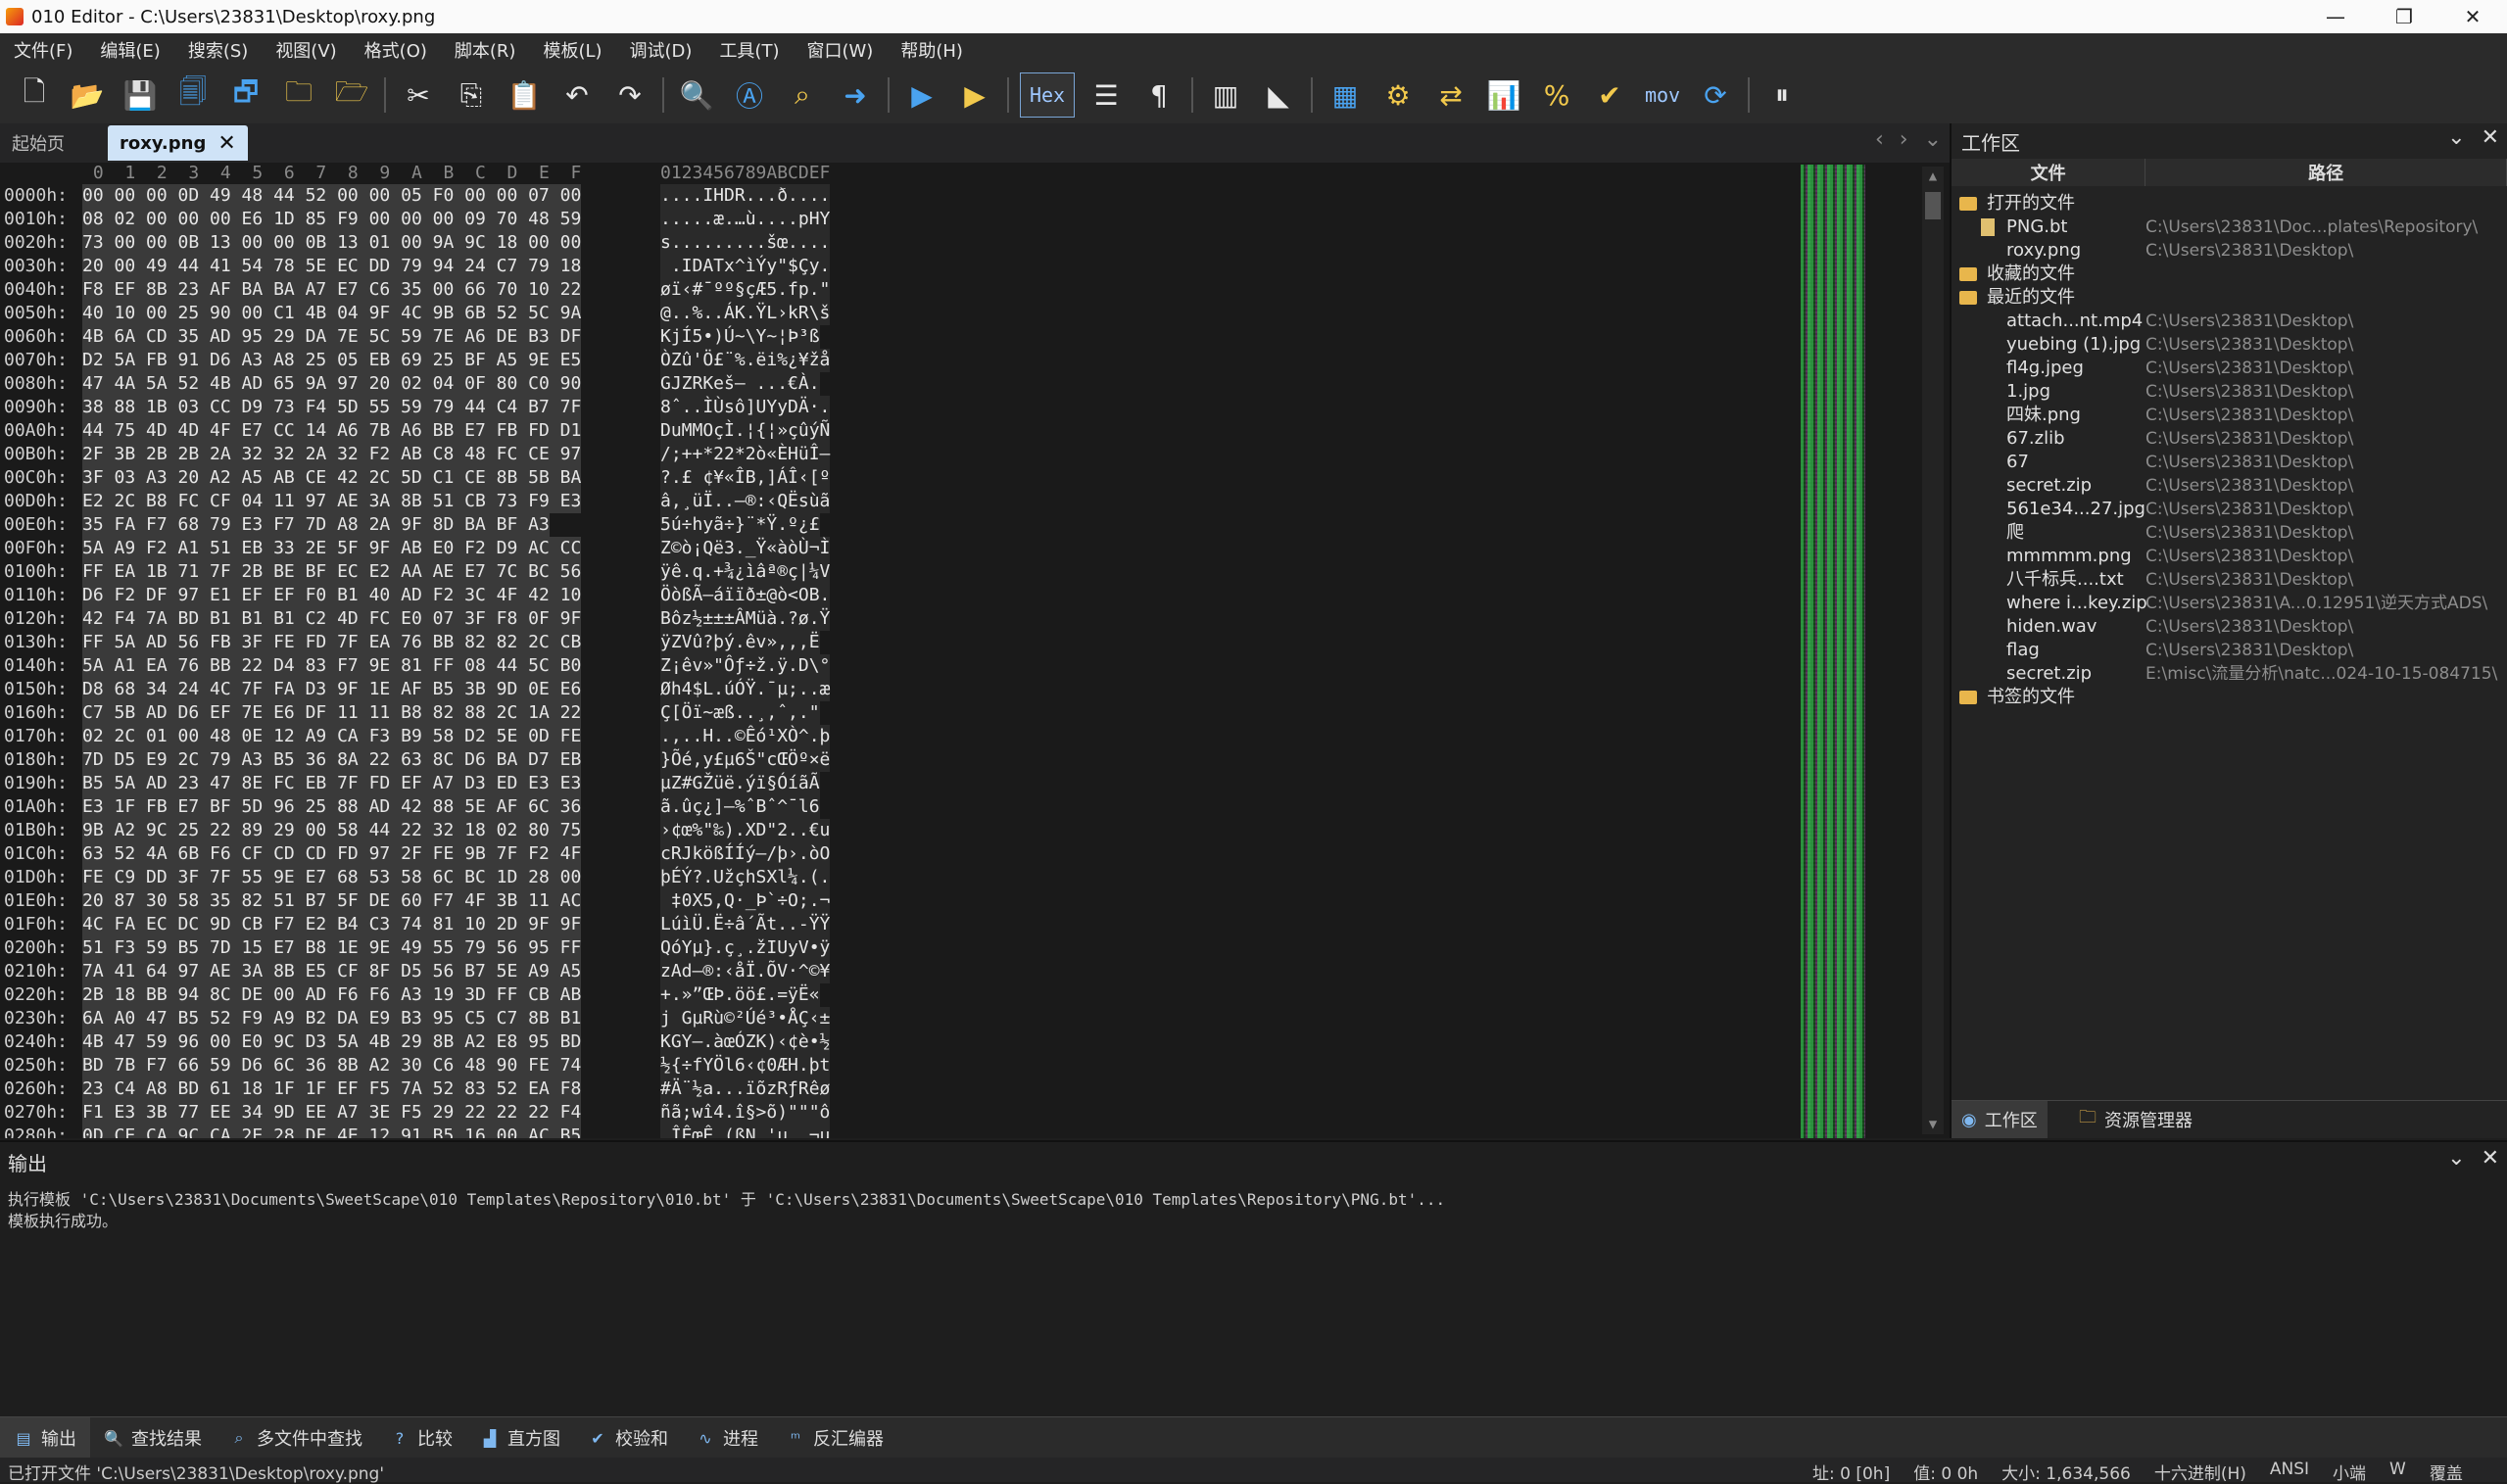  Describe the element at coordinates (746, 666) in the screenshot. I see `row-ascii: Z¡êv»"Ôƒ÷ž.ÿ.D\°` at that location.